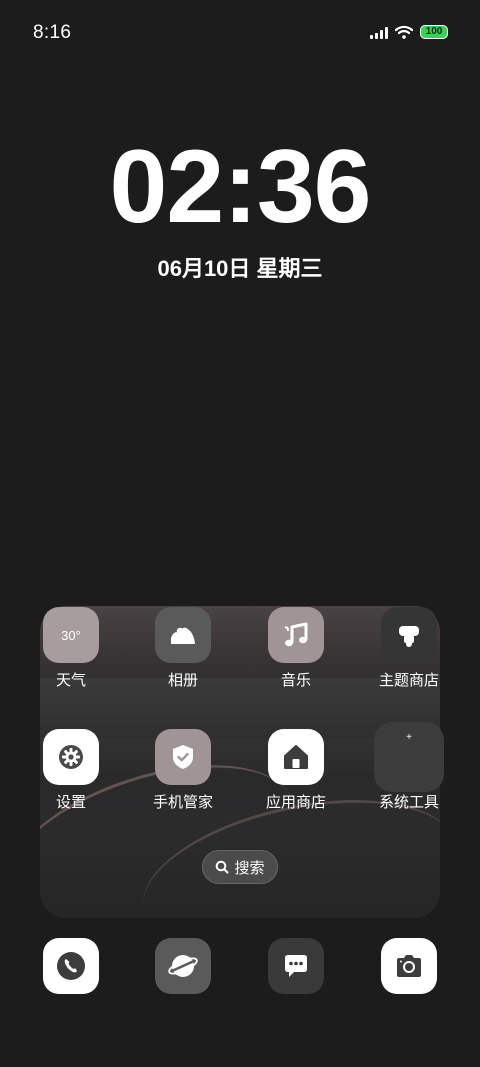  Describe the element at coordinates (71, 635) in the screenshot. I see `weather-icon: 30°` at that location.